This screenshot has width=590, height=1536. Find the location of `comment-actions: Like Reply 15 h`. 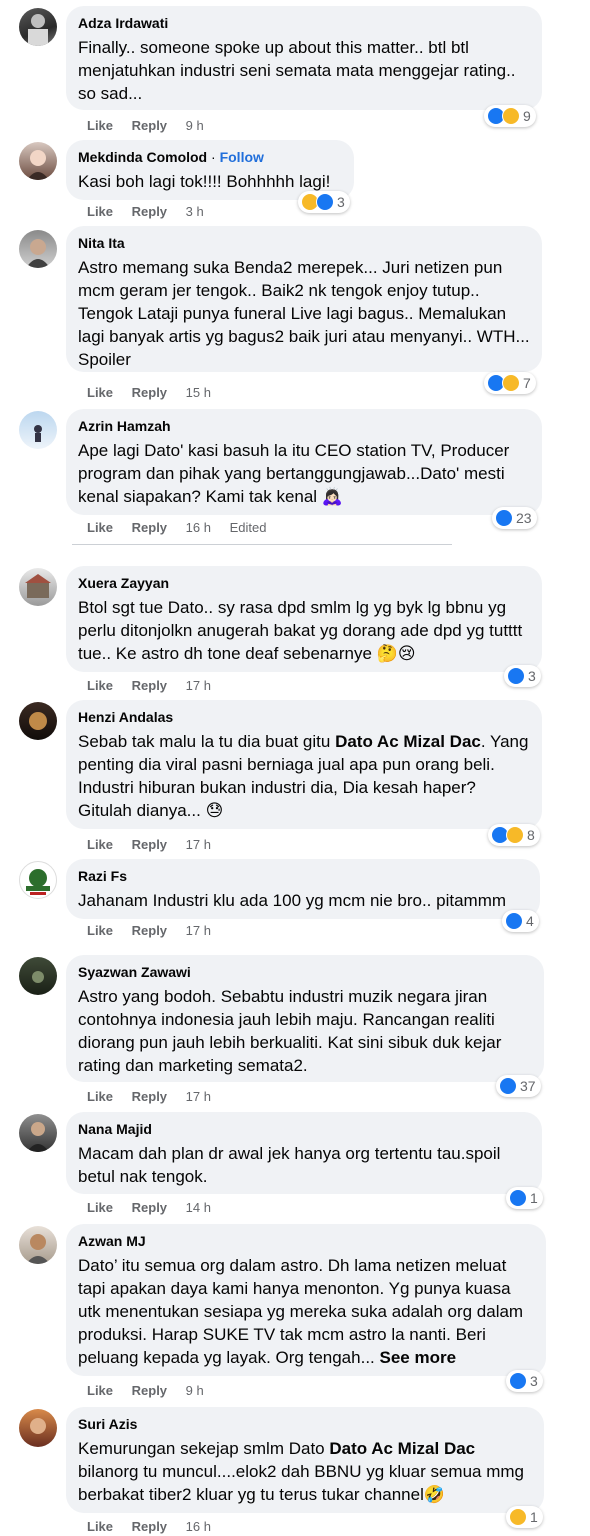

comment-actions: Like Reply 15 h is located at coordinates (156, 393).